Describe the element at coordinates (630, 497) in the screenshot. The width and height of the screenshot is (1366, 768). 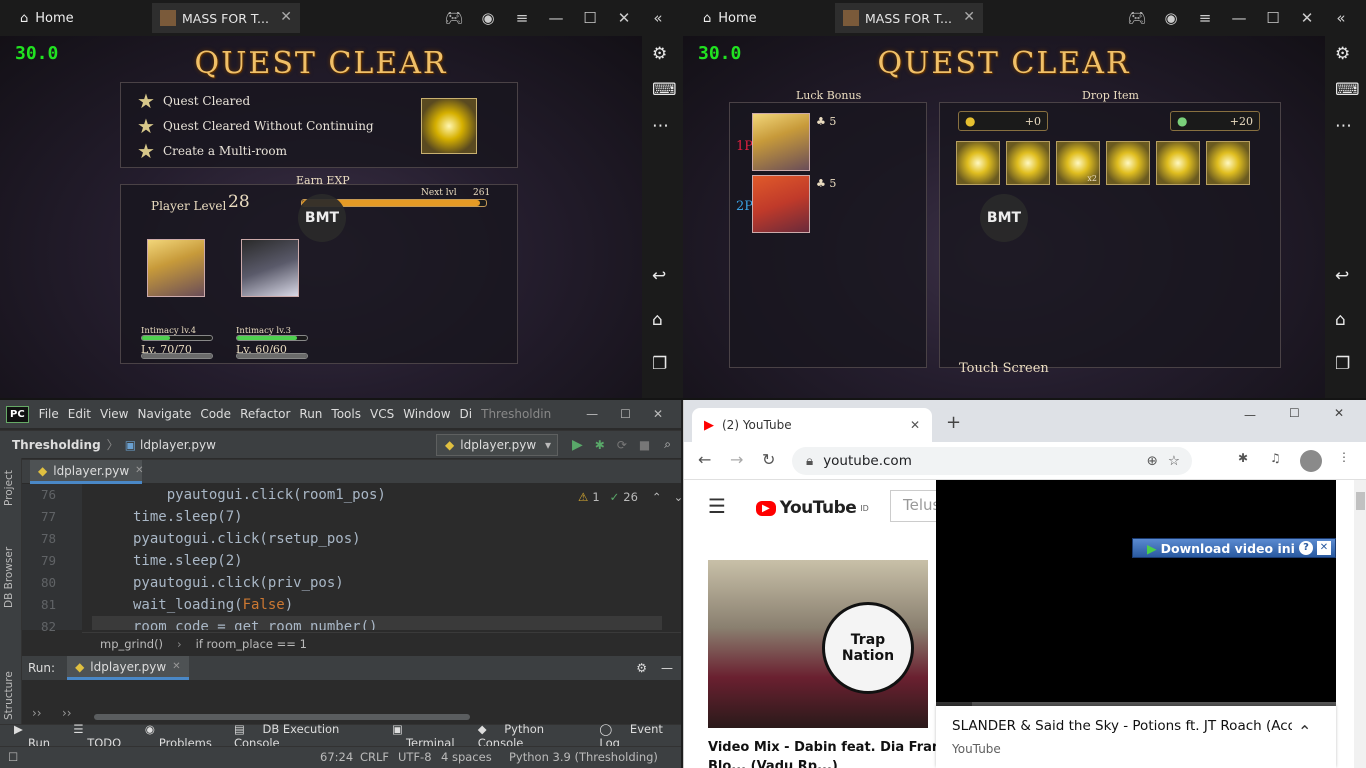
I see `inspection-widget: ⚠ 1 ✓ 26 ⌃ ⌄` at that location.